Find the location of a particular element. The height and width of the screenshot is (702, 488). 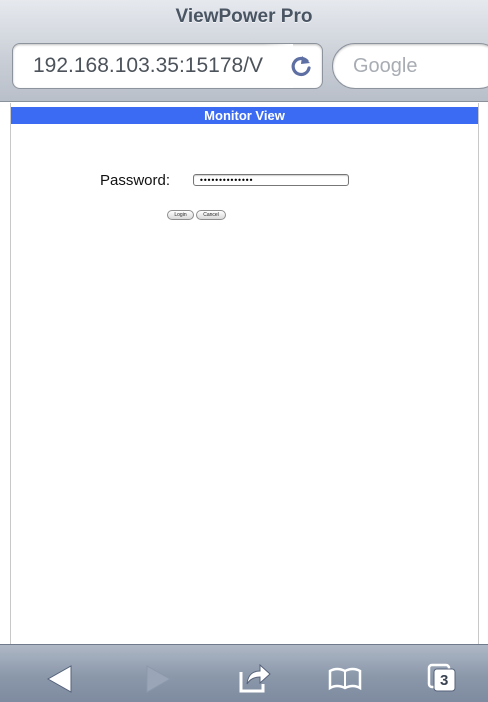

page-title: ViewPower Pro is located at coordinates (244, 16).